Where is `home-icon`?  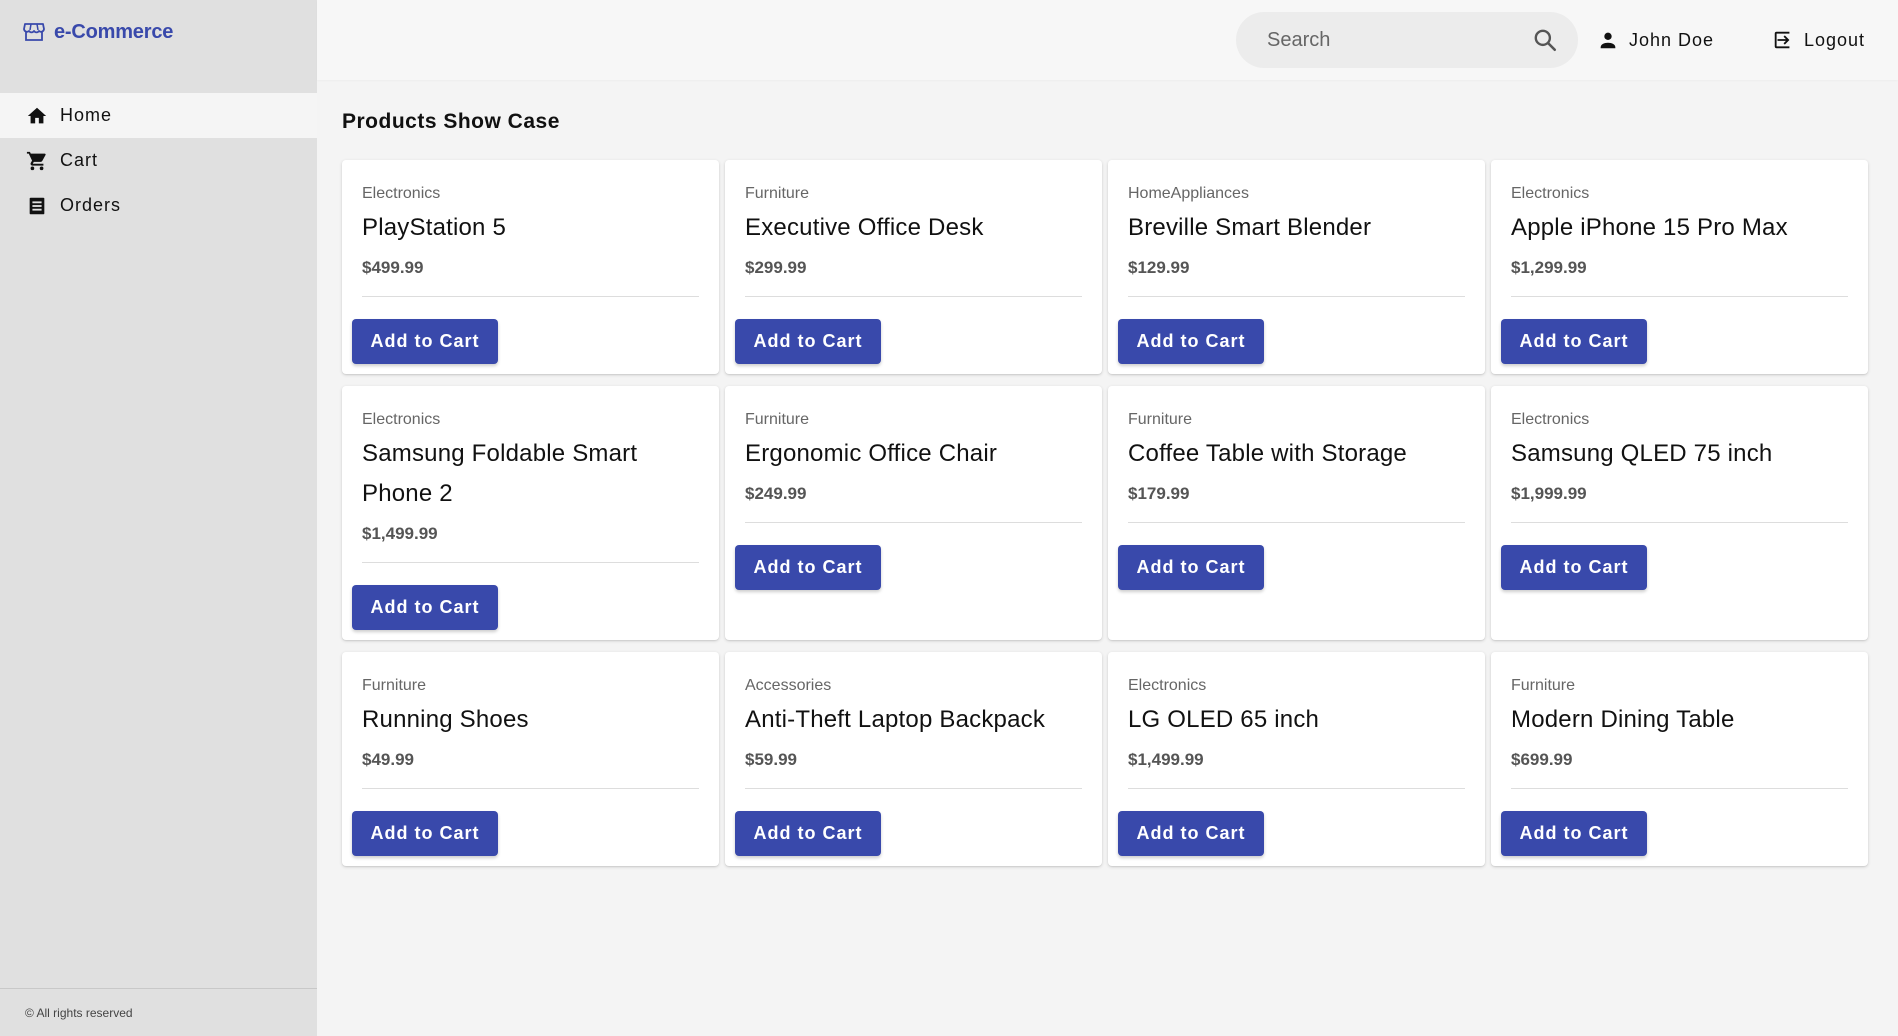
home-icon is located at coordinates (37, 115).